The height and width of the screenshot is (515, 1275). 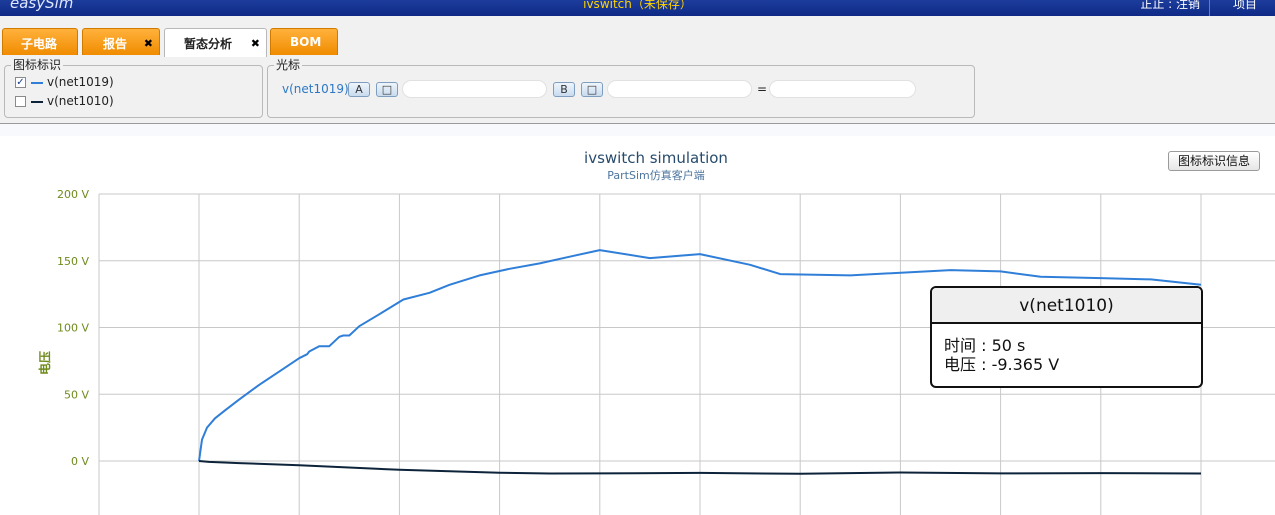 What do you see at coordinates (564, 89) in the screenshot?
I see `cursor-b-button: B` at bounding box center [564, 89].